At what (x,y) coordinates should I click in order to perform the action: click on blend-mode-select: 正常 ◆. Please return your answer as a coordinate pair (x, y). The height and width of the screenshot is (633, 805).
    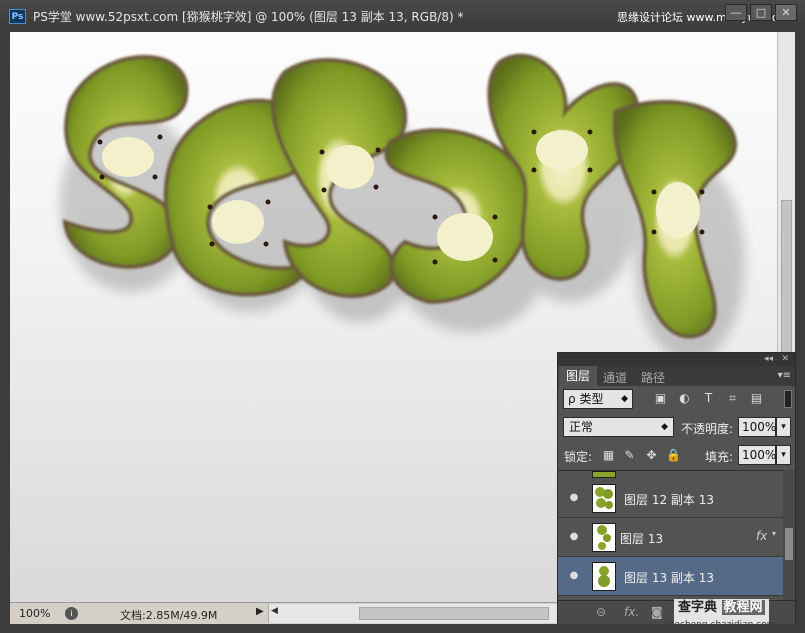
    Looking at the image, I should click on (618, 427).